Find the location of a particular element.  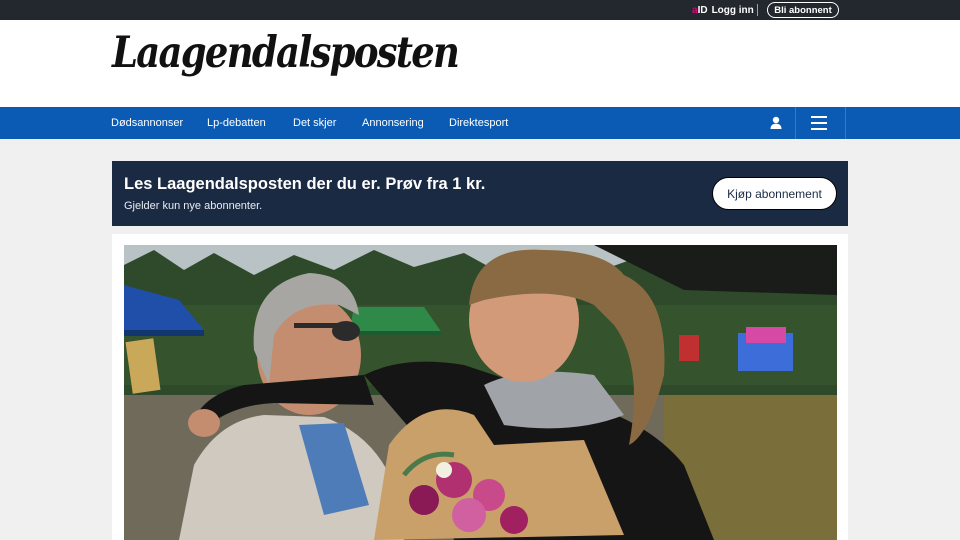

login-link: a ID Logg inn is located at coordinates (723, 10).